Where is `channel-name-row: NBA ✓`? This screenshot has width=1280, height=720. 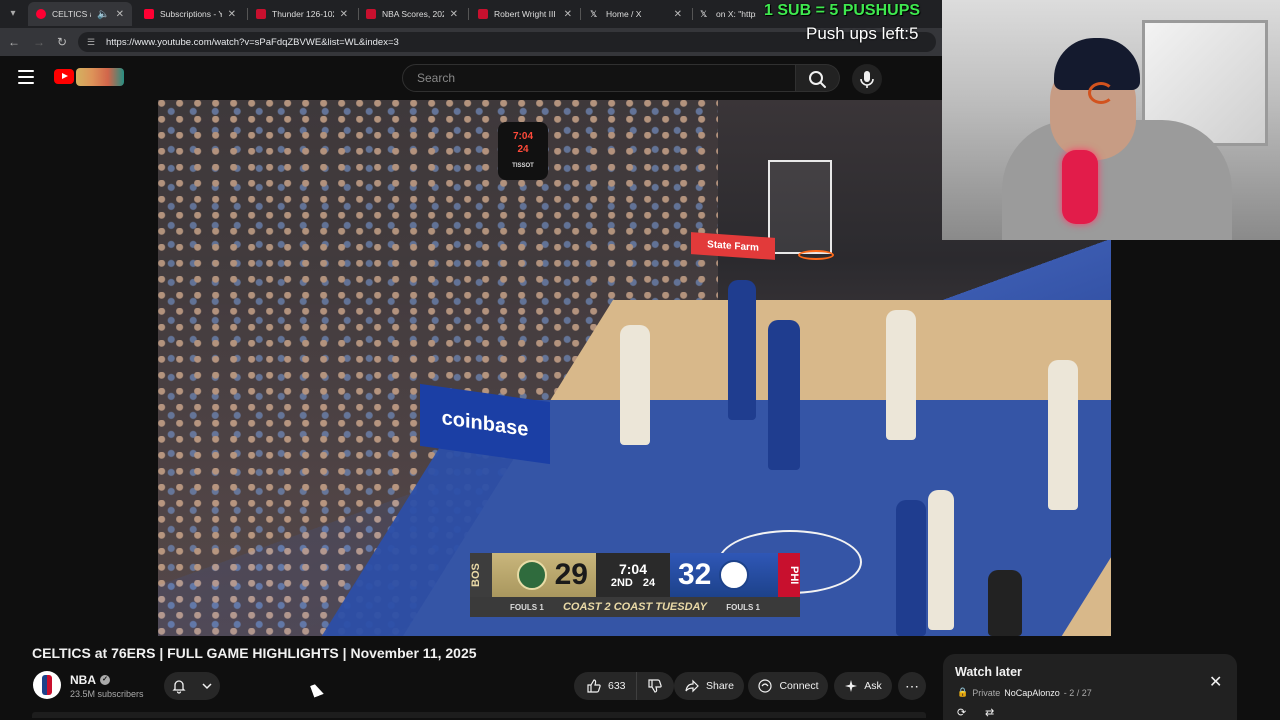 channel-name-row: NBA ✓ is located at coordinates (90, 680).